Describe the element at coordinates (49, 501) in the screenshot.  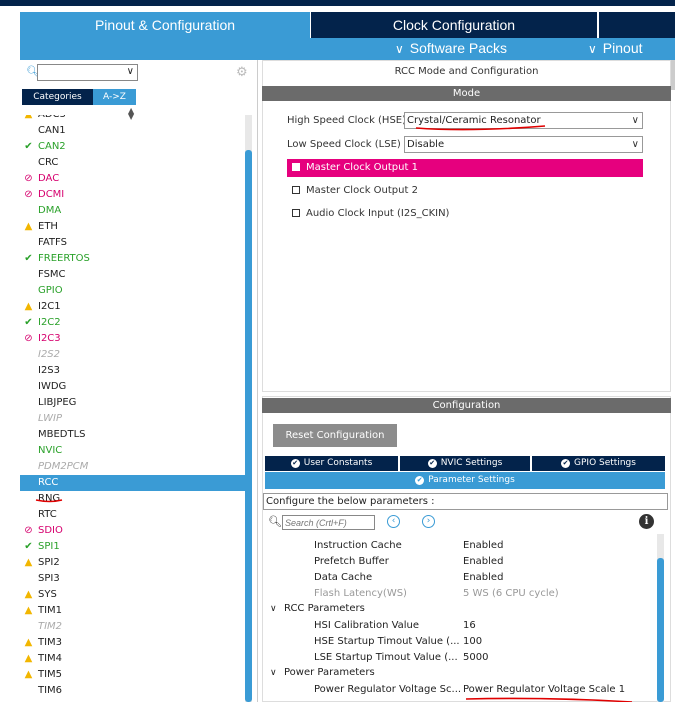
I see `rcc-underline` at that location.